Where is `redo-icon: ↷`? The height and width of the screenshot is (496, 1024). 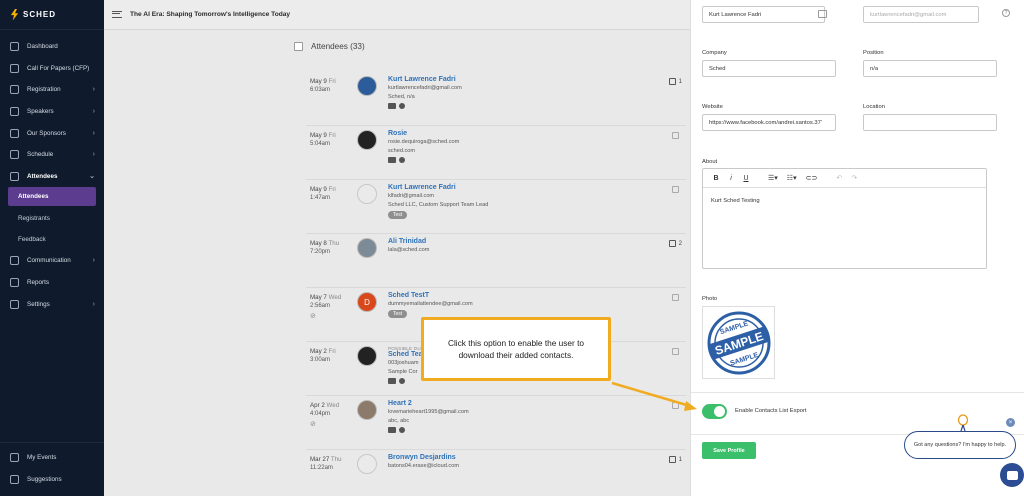
redo-icon: ↷ is located at coordinates (854, 178).